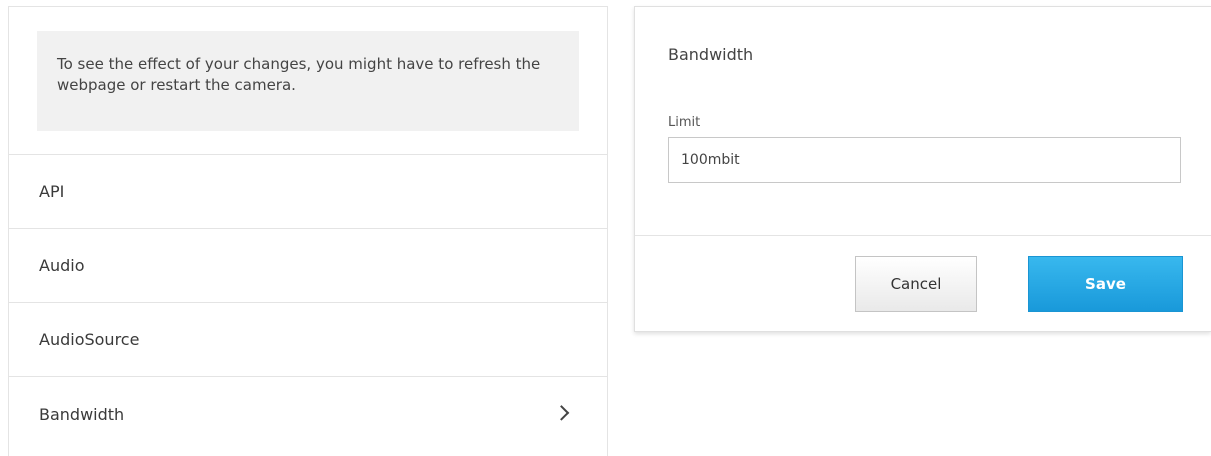  What do you see at coordinates (82, 414) in the screenshot?
I see `sidebar-item-label: Bandwidth` at bounding box center [82, 414].